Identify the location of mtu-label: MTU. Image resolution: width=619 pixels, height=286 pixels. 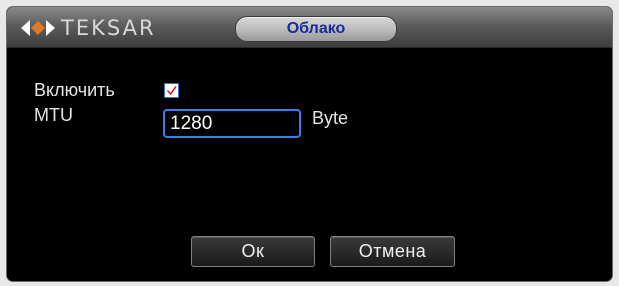
(53, 115).